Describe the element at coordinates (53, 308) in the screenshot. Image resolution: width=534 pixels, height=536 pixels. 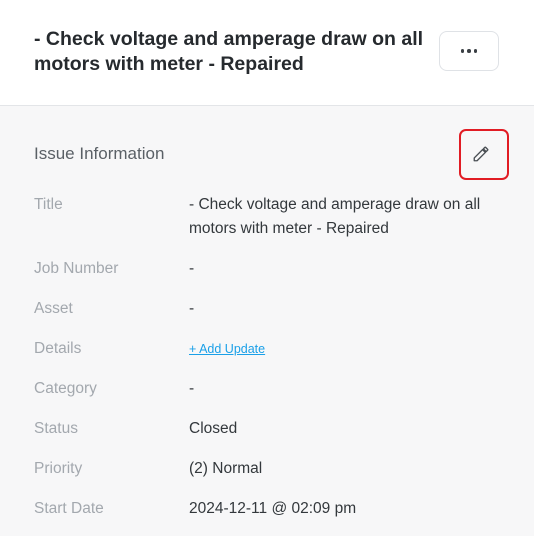
I see `field-label: Asset` at that location.